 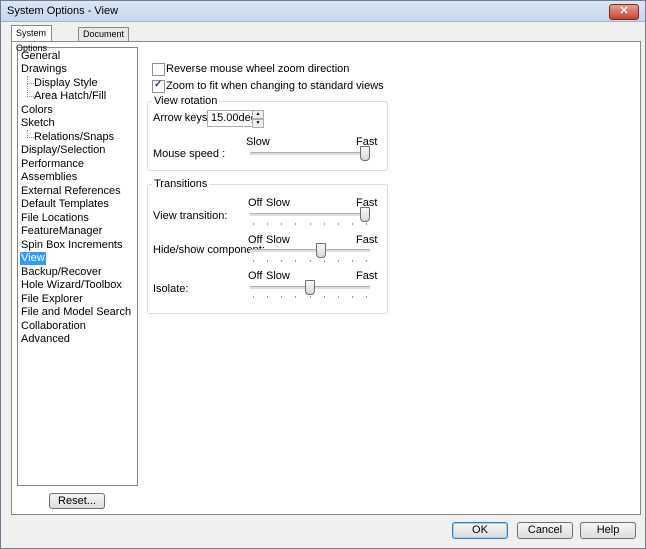 I want to click on mouse-speed-track, so click(x=310, y=154).